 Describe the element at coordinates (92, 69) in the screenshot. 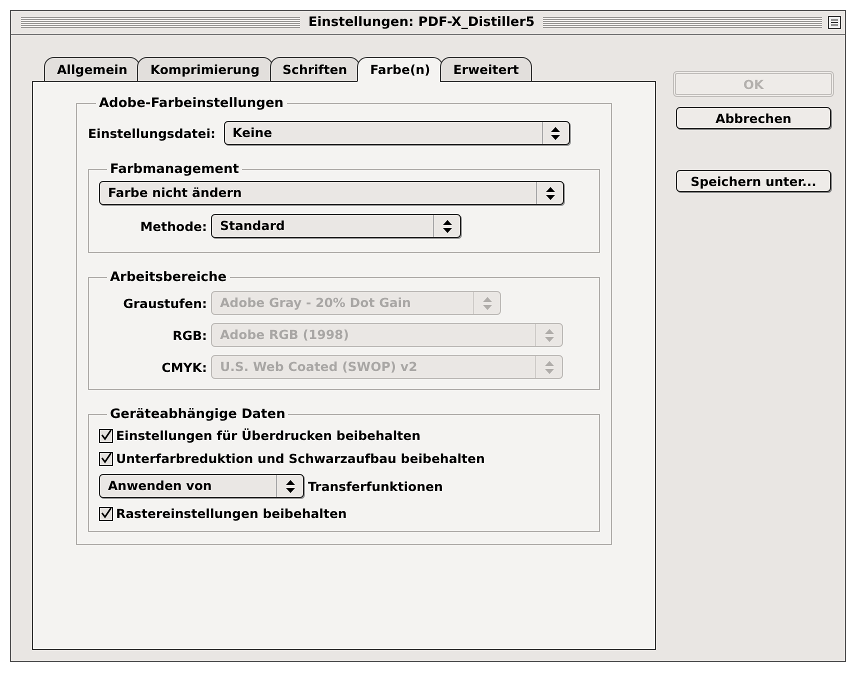

I see `tab: Allgemein` at that location.